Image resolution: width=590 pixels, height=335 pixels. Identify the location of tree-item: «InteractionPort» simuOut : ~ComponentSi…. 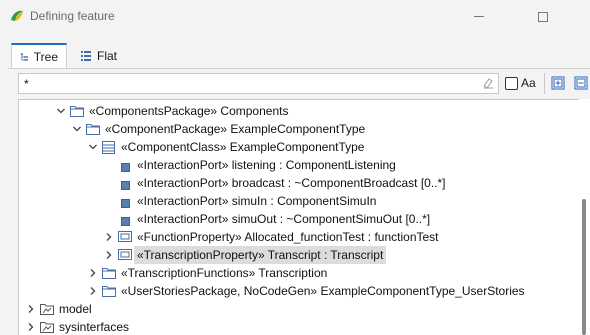
(299, 219).